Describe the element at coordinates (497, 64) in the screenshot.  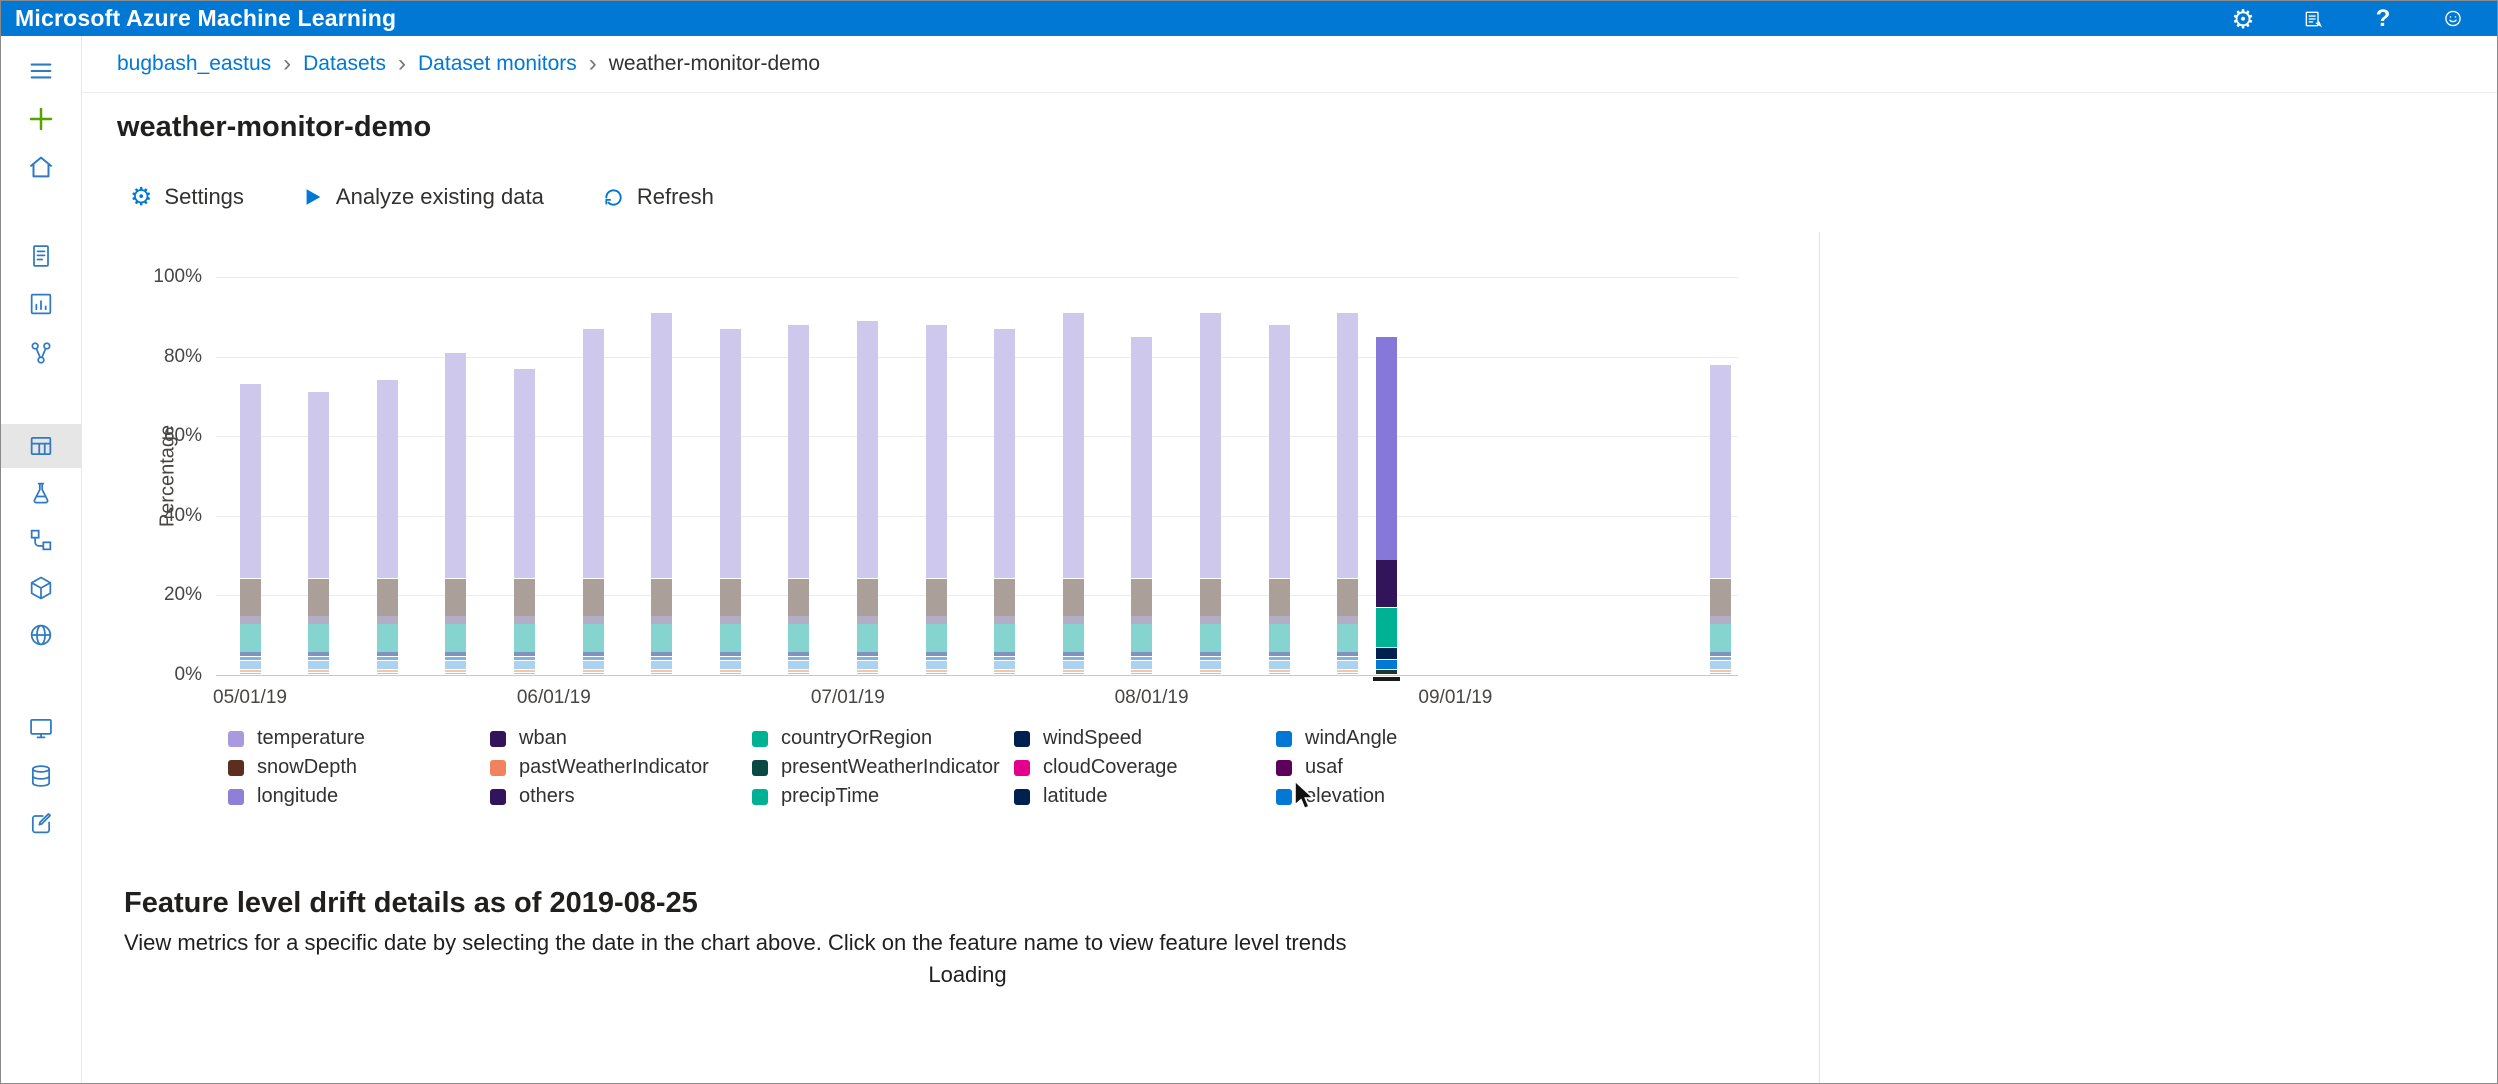
I see `breadcrumb-dataset-monitors-link: Dataset monitors` at that location.